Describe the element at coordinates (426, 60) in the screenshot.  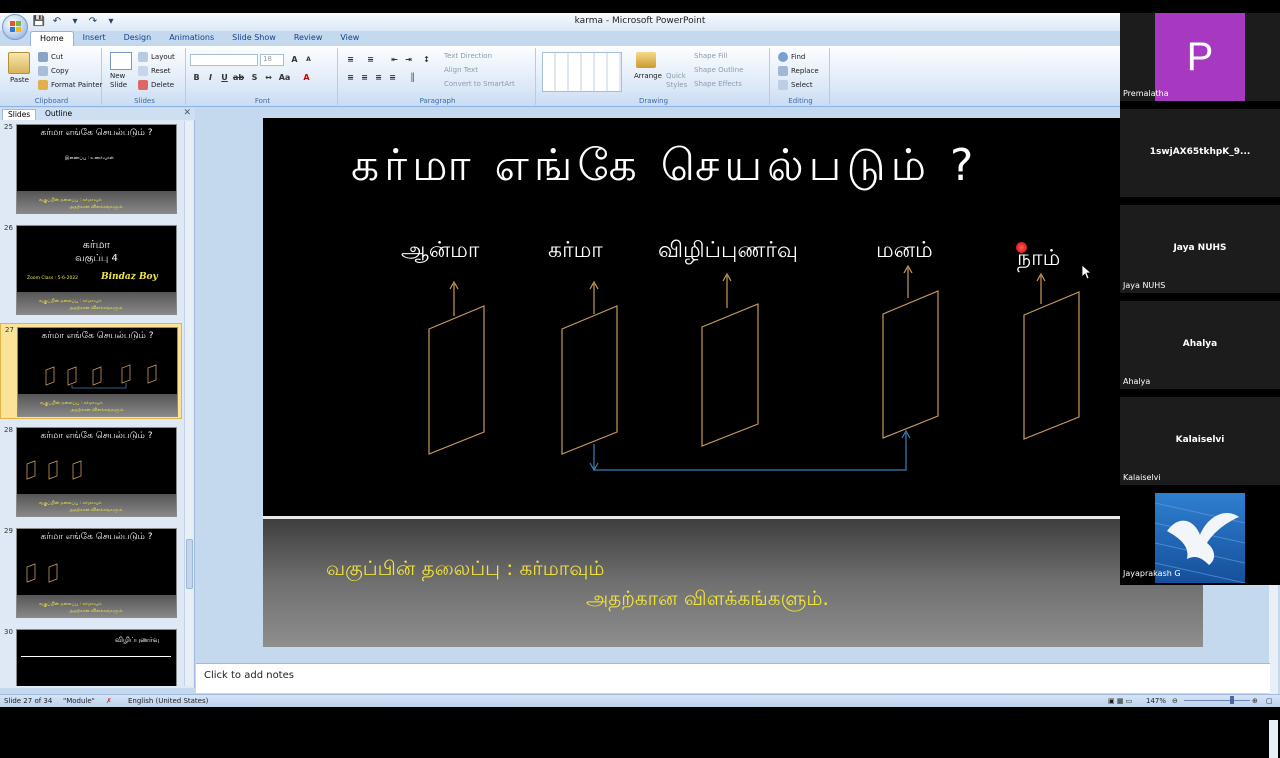
I see `line-spacing-icon: ↕` at that location.